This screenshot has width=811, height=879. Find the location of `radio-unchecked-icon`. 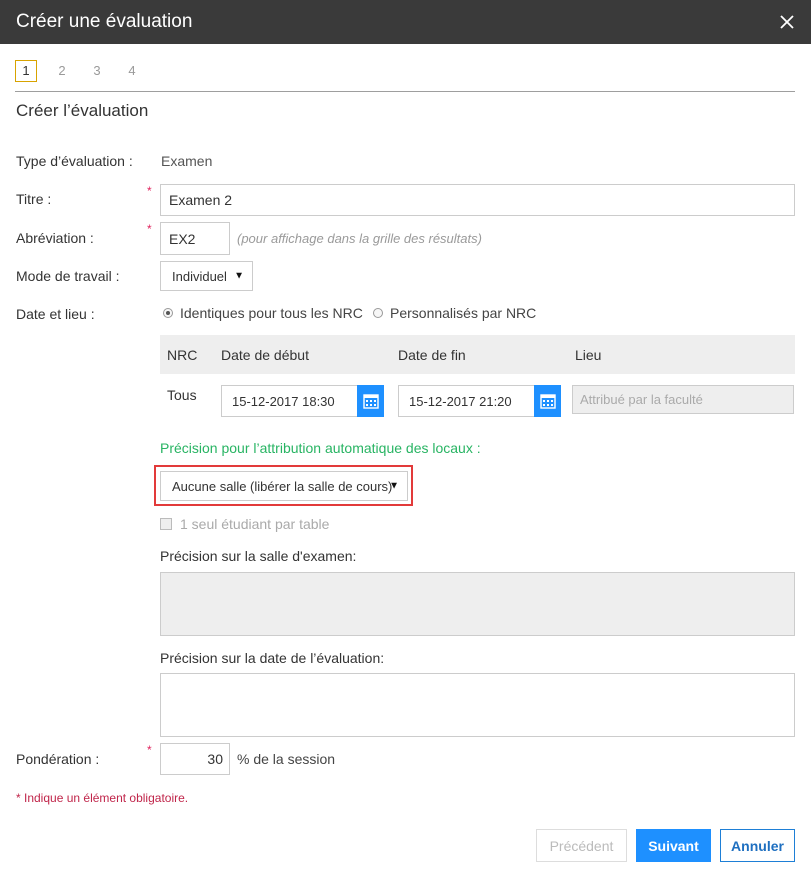

radio-unchecked-icon is located at coordinates (378, 313).